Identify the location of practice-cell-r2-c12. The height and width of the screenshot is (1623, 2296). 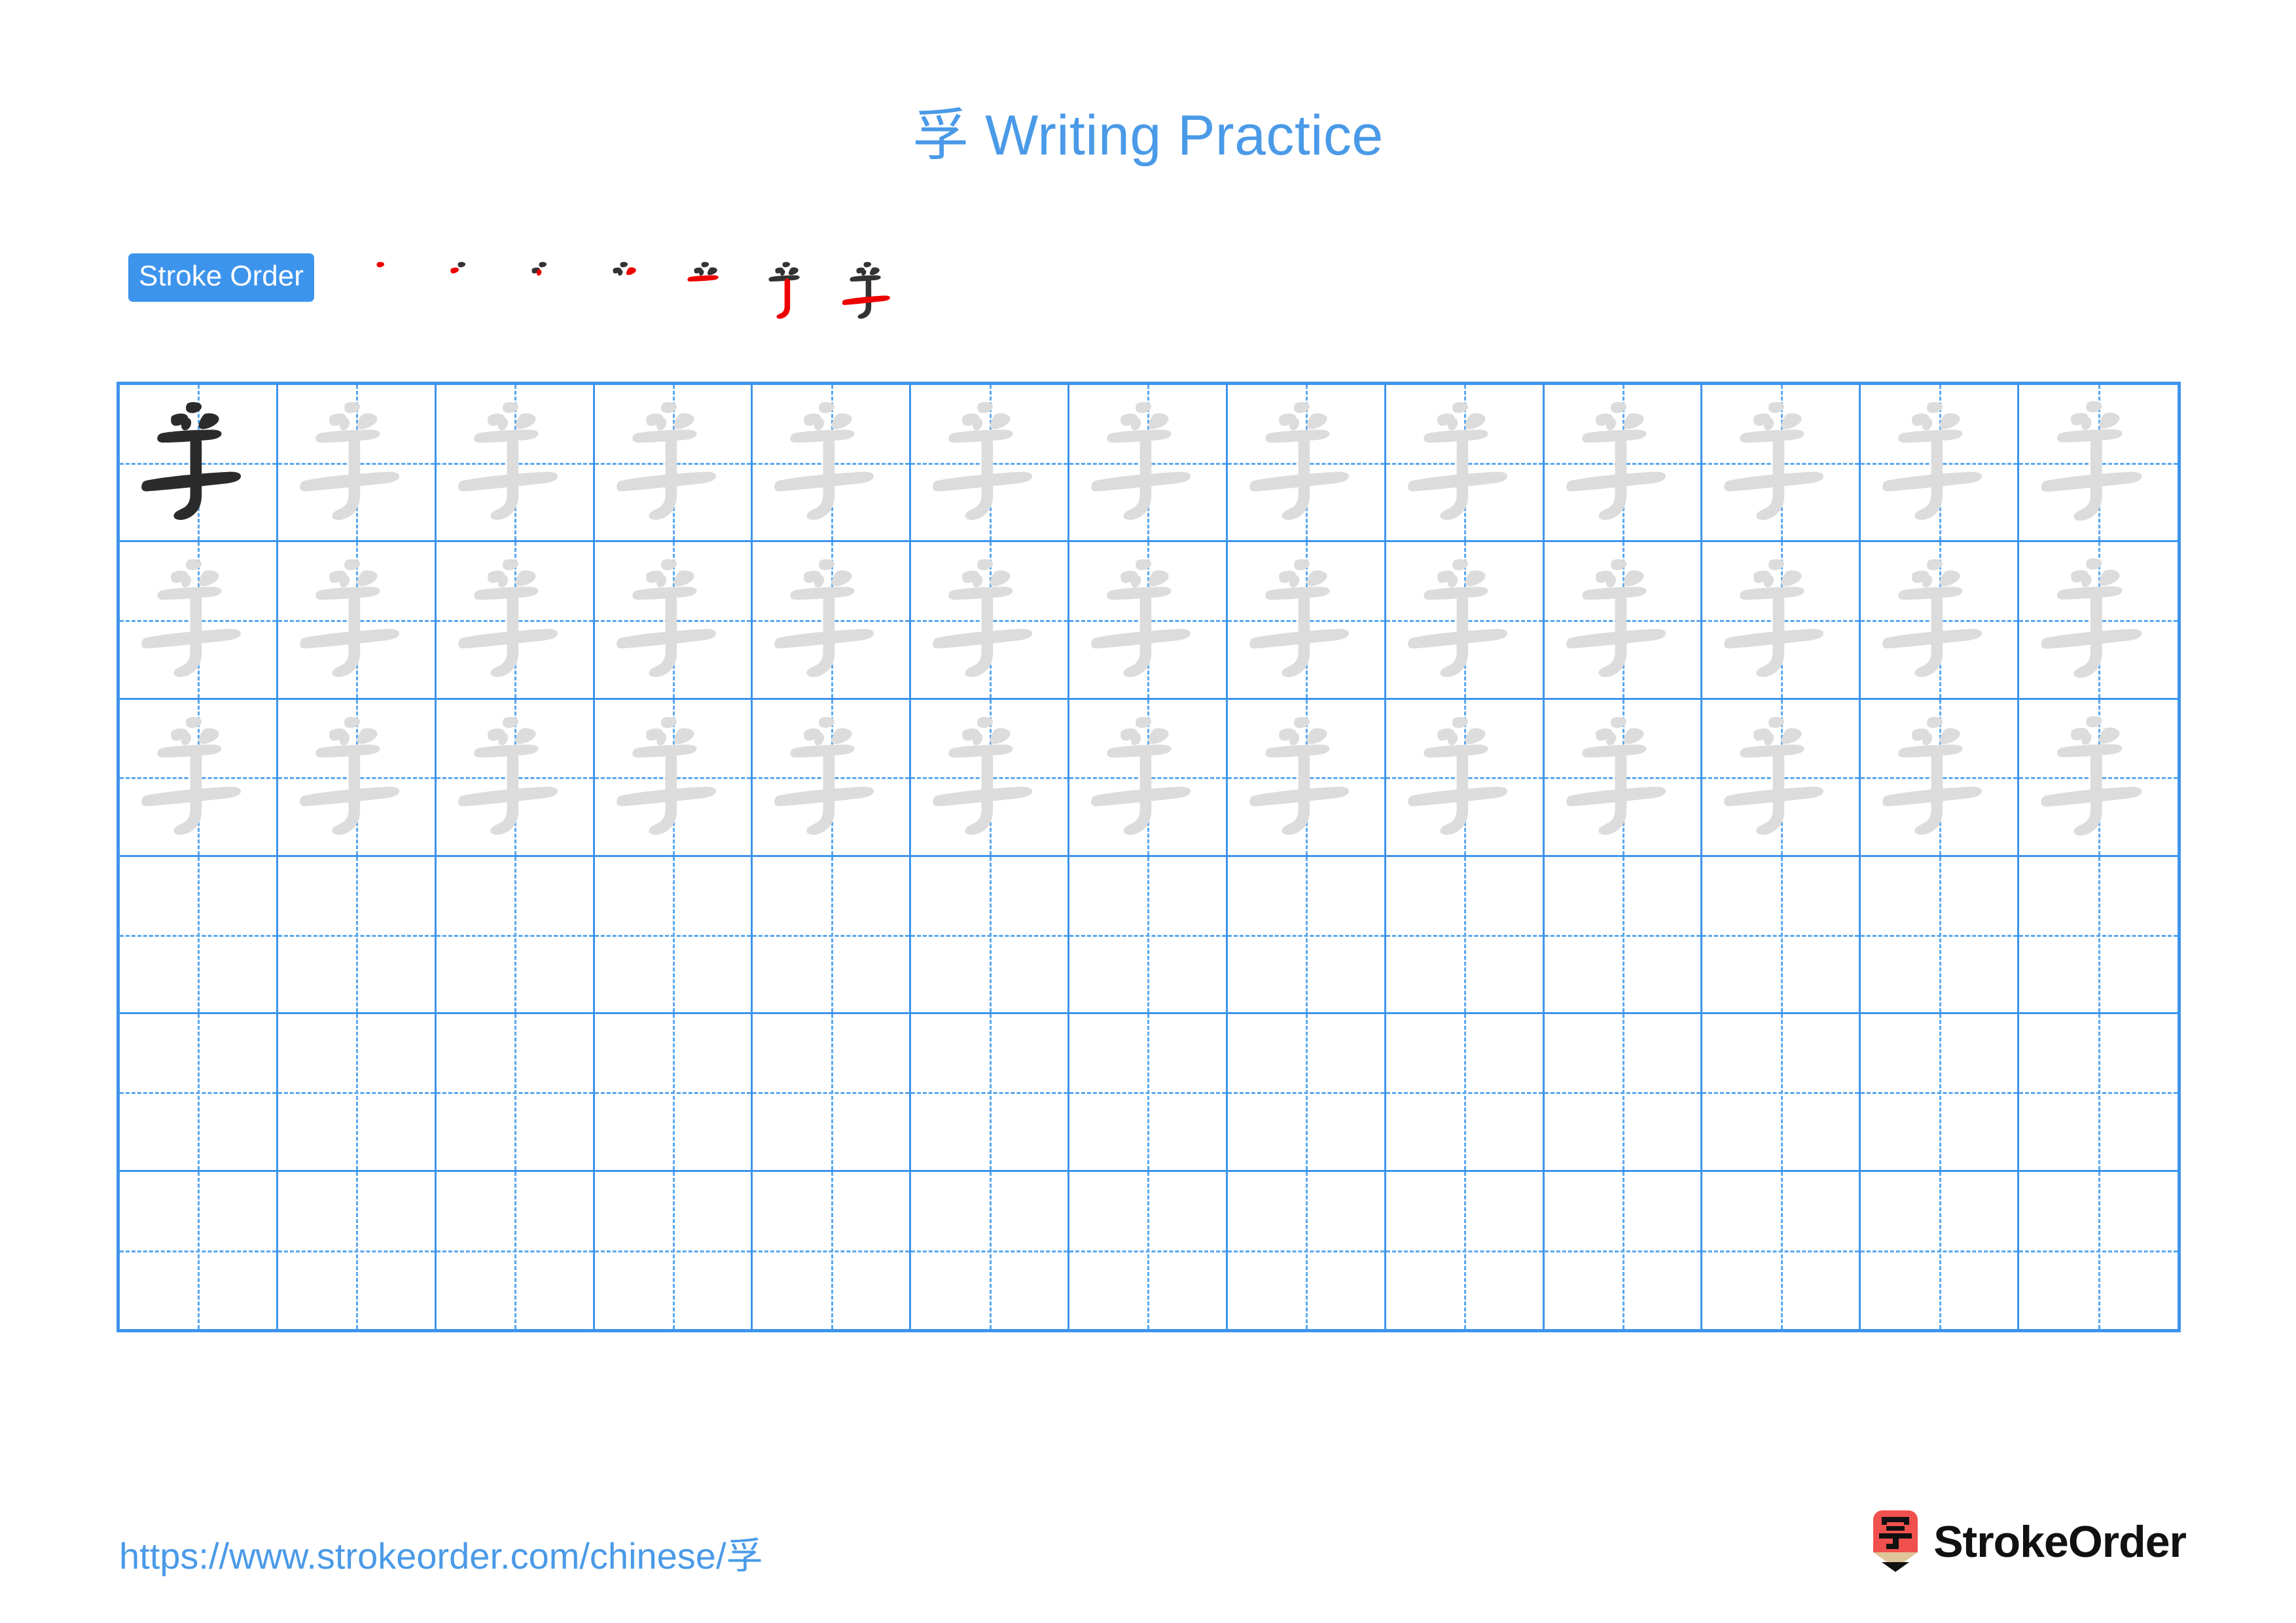
(1940, 621).